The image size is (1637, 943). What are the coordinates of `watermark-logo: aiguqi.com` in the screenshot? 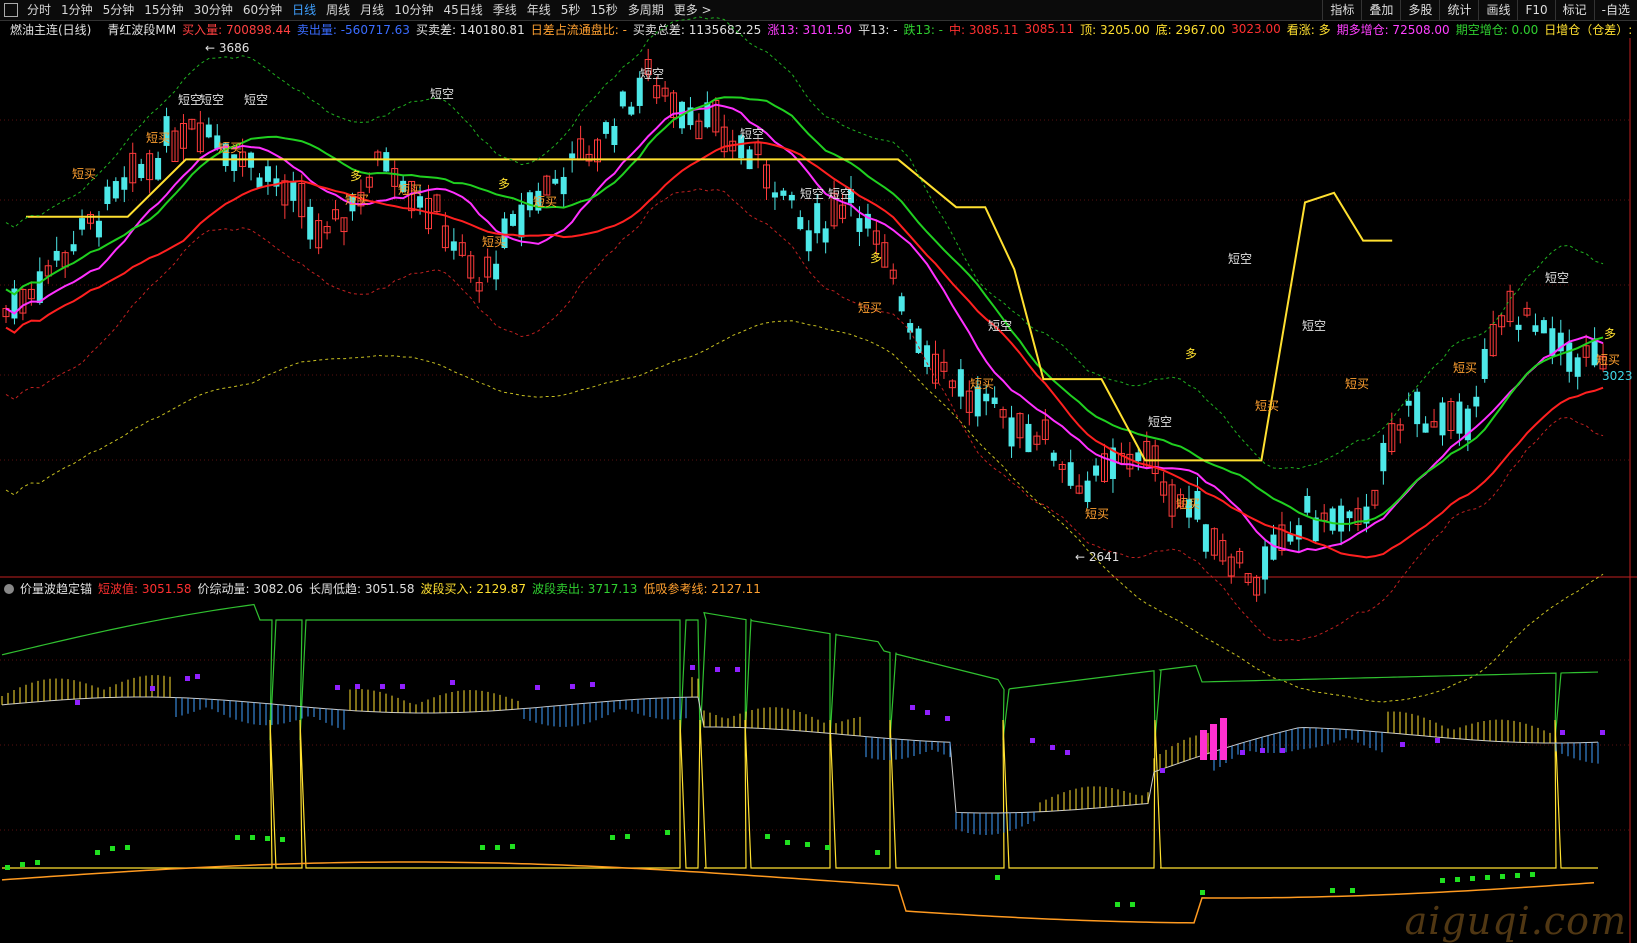 It's located at (1515, 921).